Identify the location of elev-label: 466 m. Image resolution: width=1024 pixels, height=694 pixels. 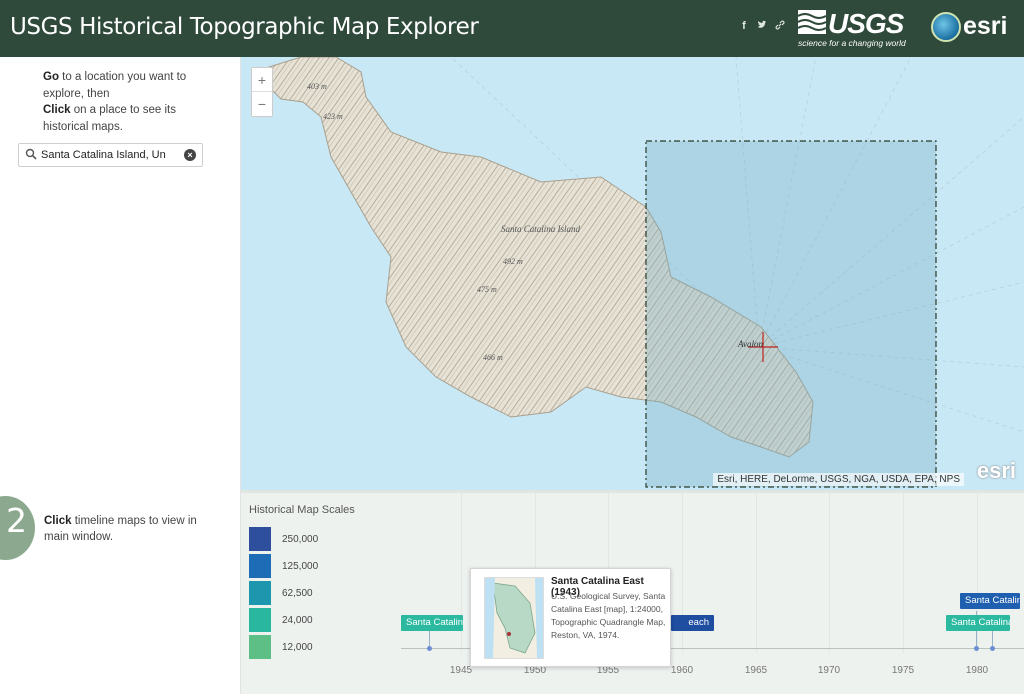
(493, 357).